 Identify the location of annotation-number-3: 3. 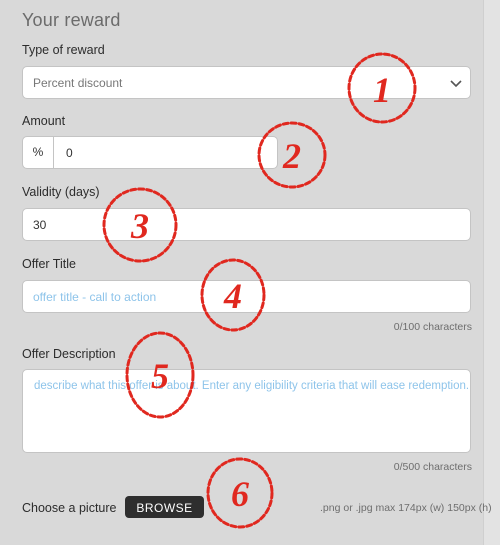
(139, 226).